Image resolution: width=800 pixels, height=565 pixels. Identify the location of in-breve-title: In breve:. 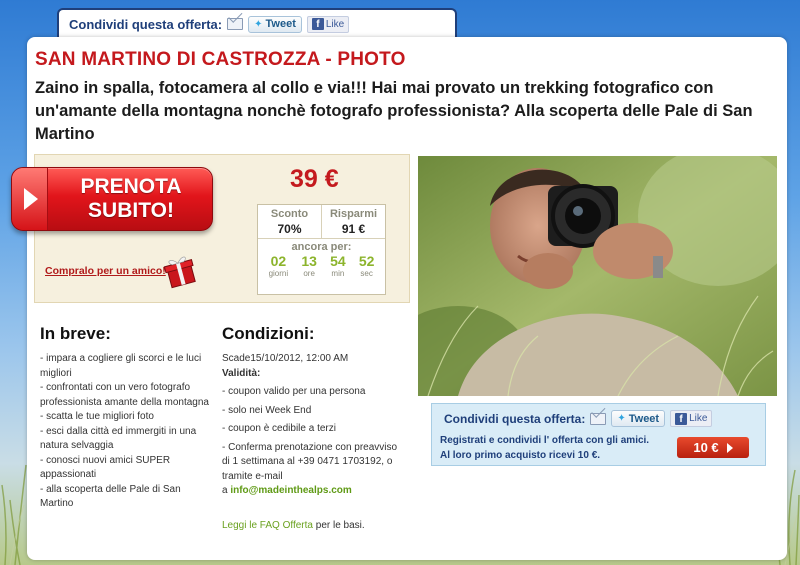
(75, 333).